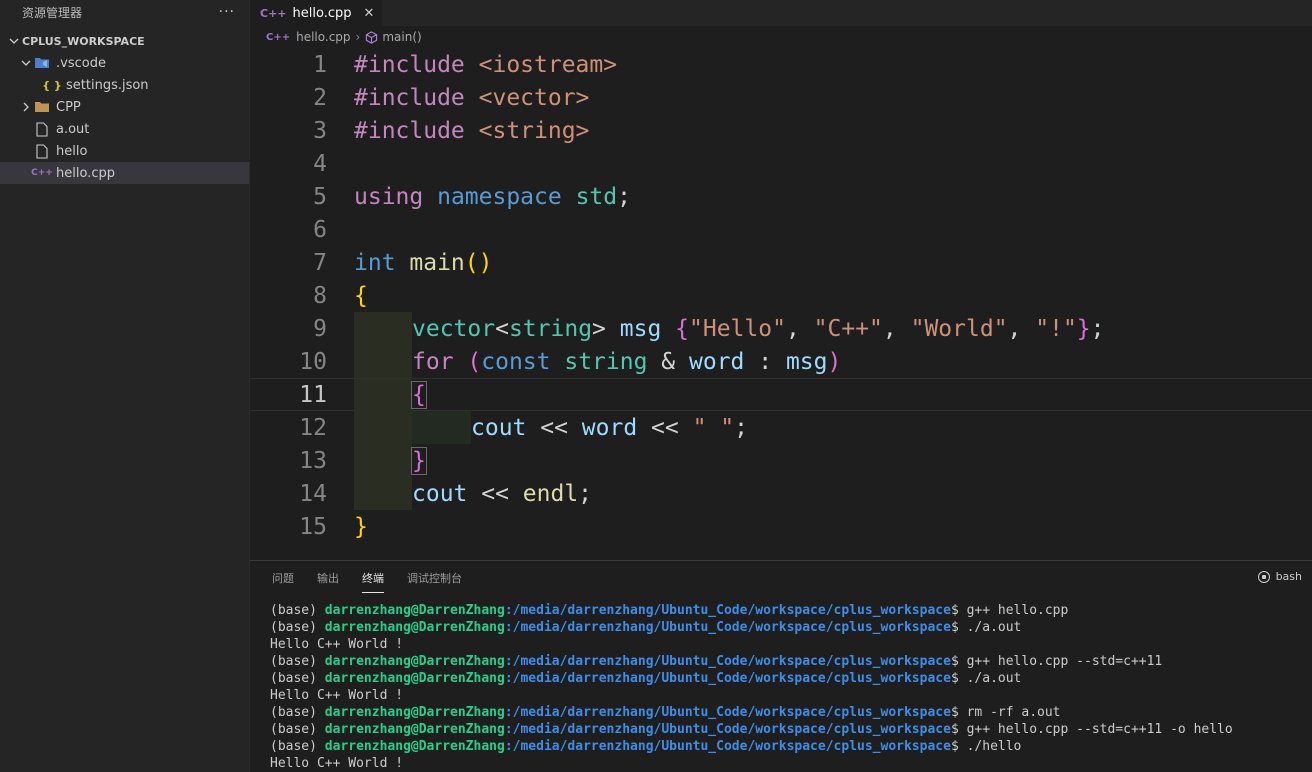  What do you see at coordinates (1056, 328) in the screenshot?
I see `code-token: "!"` at bounding box center [1056, 328].